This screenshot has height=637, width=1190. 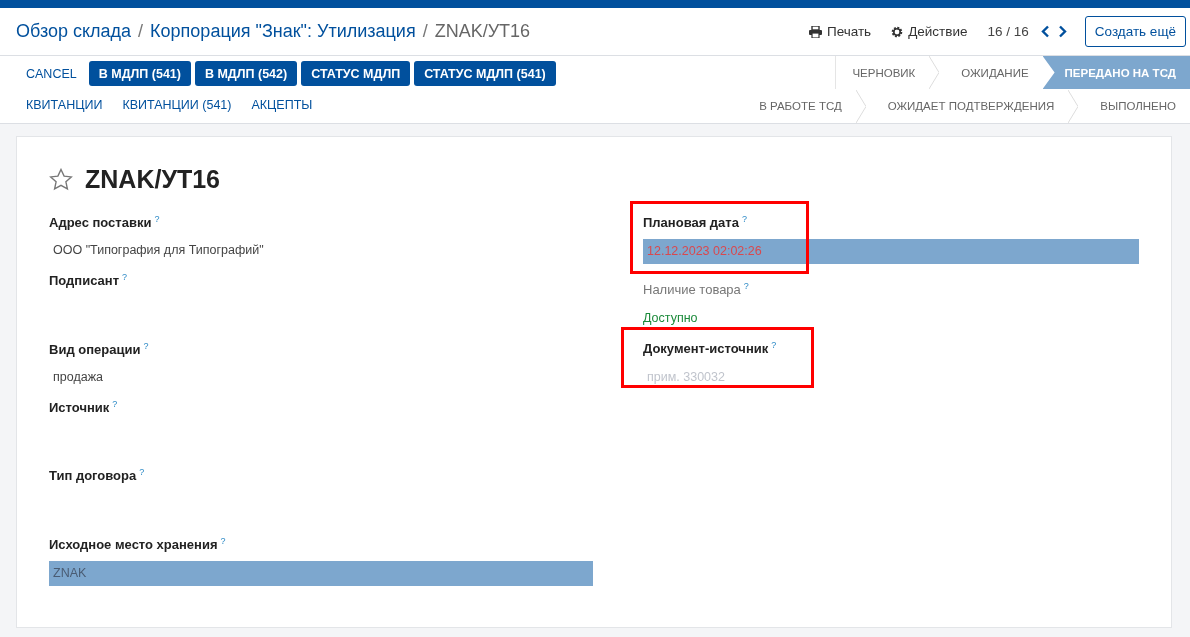 What do you see at coordinates (815, 31) in the screenshot?
I see `printer-icon` at bounding box center [815, 31].